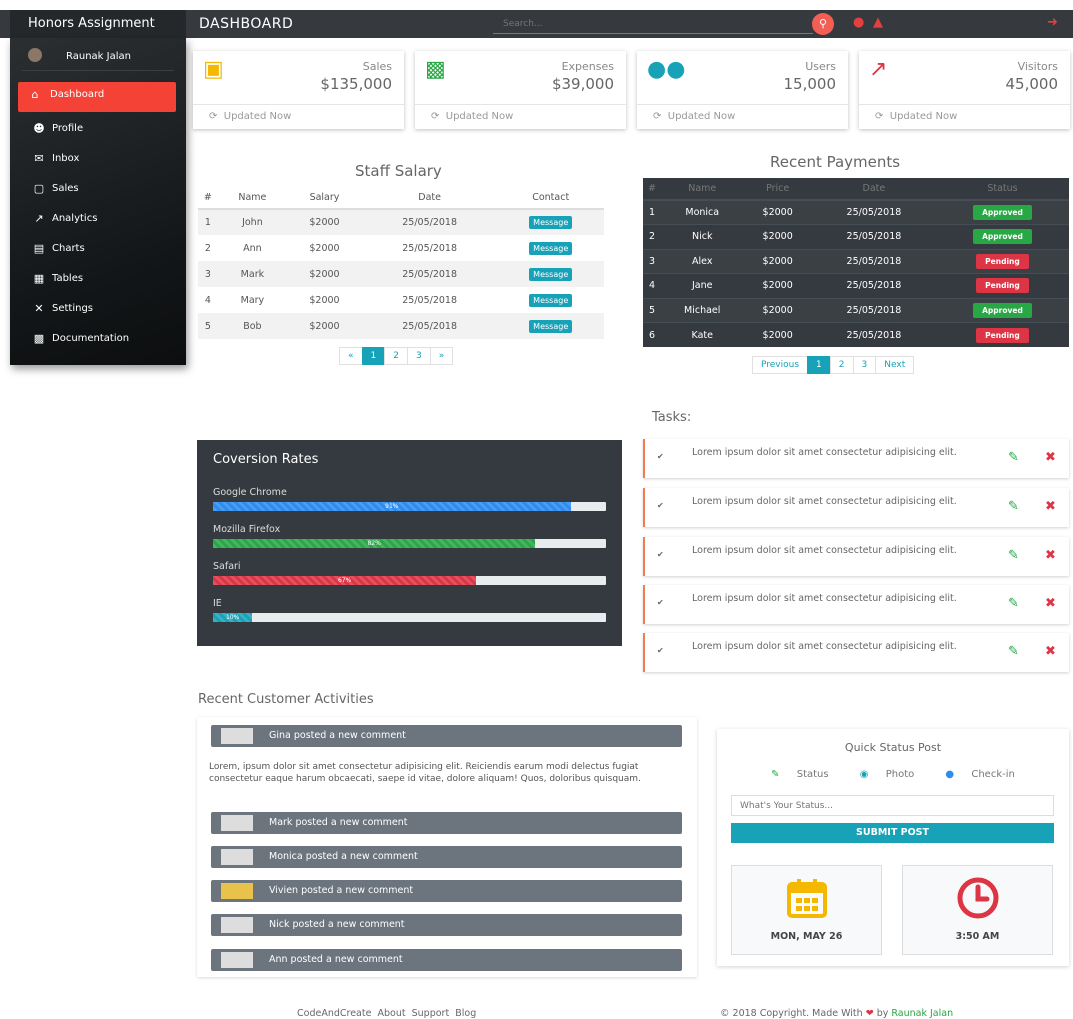 The image size is (1073, 1019). Describe the element at coordinates (702, 212) in the screenshot. I see `cell: Monica` at that location.